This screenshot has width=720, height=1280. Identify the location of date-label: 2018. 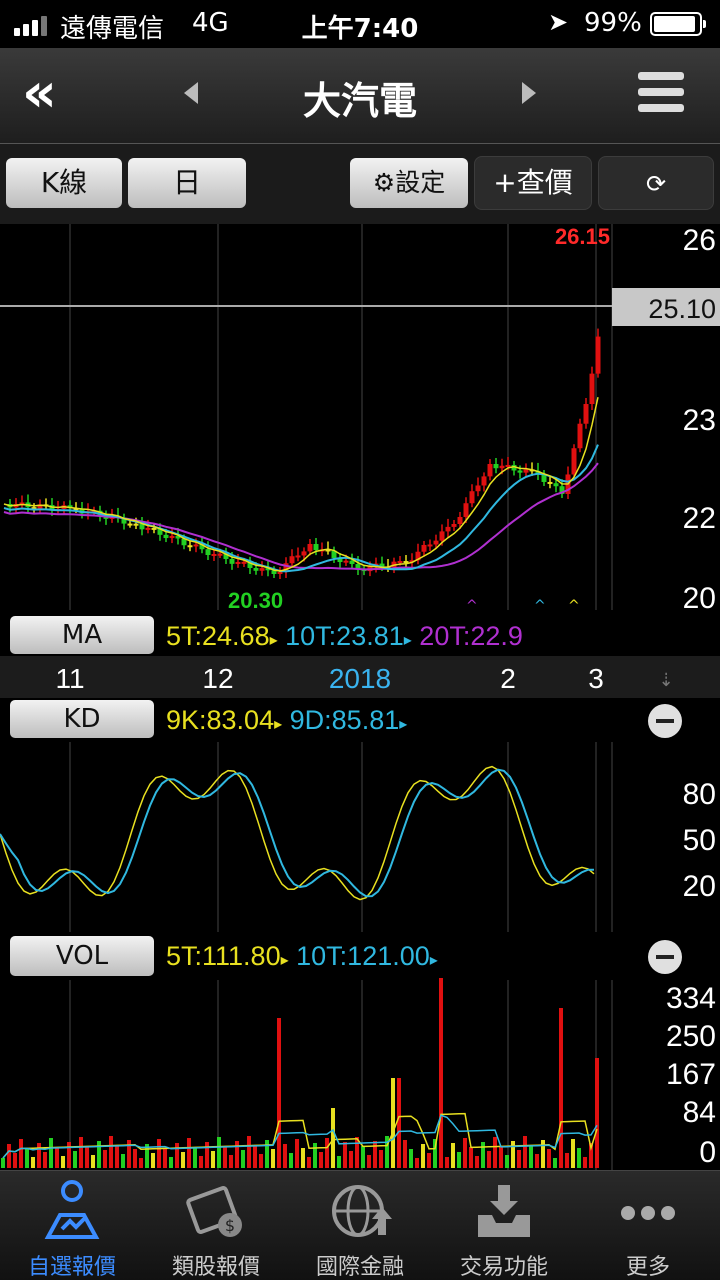
(360, 678).